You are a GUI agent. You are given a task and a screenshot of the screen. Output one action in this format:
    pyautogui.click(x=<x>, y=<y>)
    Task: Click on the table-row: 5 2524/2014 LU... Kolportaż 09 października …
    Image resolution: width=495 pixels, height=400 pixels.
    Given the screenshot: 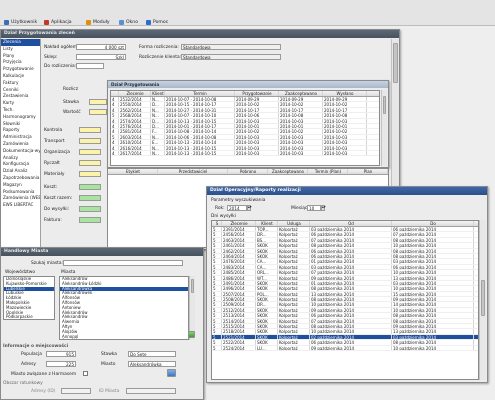 What is the action you would take?
    pyautogui.click(x=345, y=348)
    